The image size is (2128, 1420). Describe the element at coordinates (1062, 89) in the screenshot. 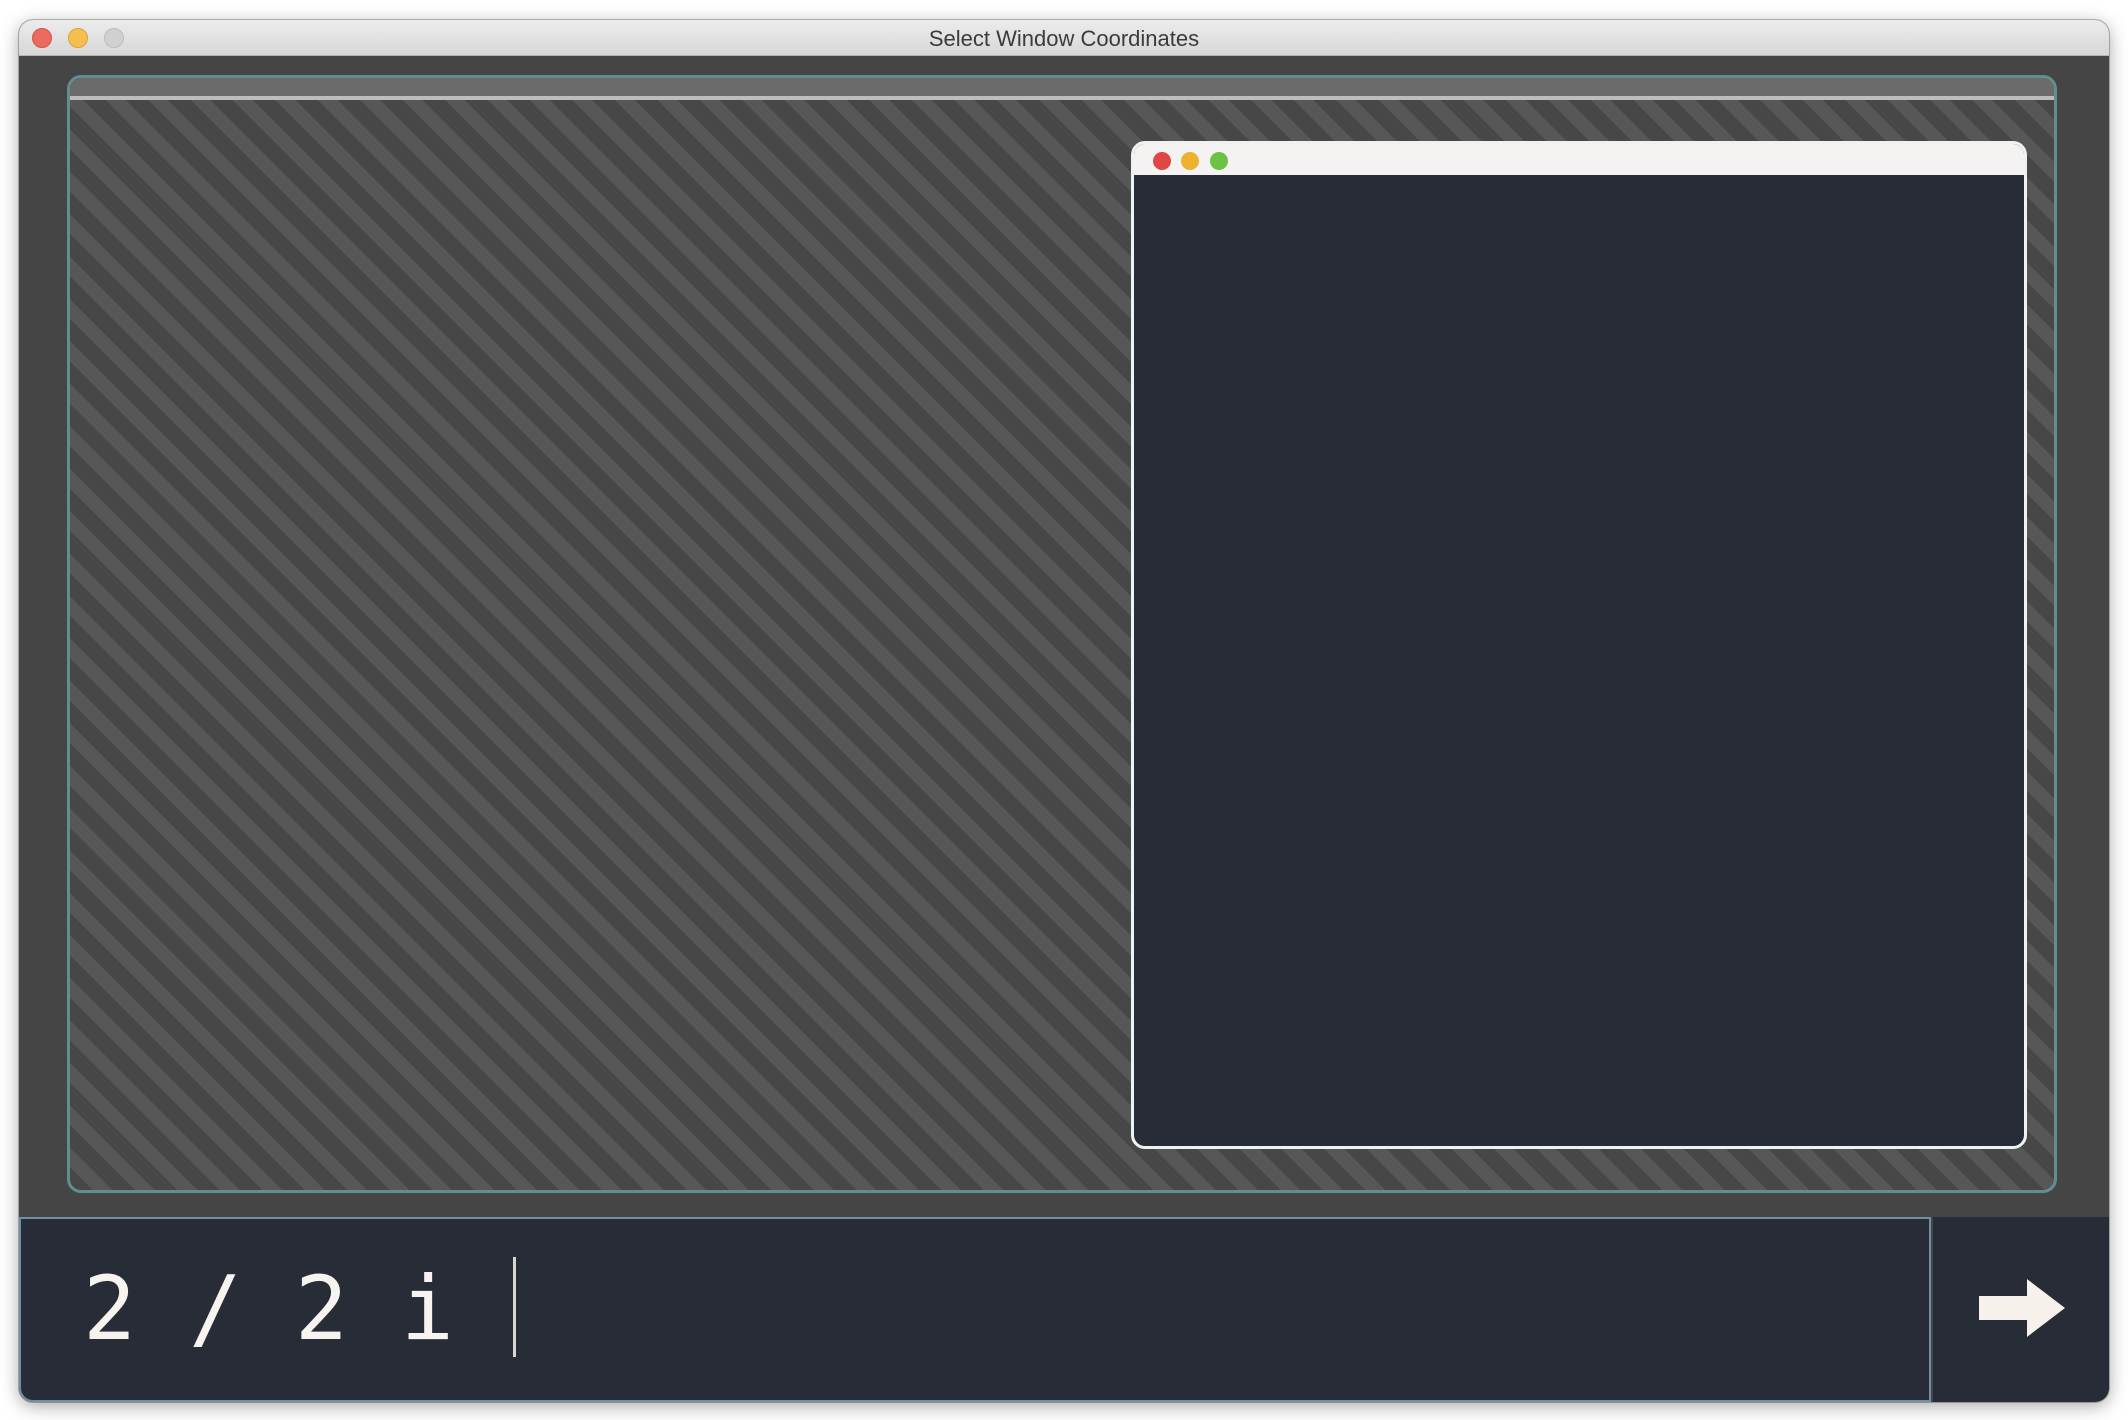

I see `screen-menu-bar` at that location.